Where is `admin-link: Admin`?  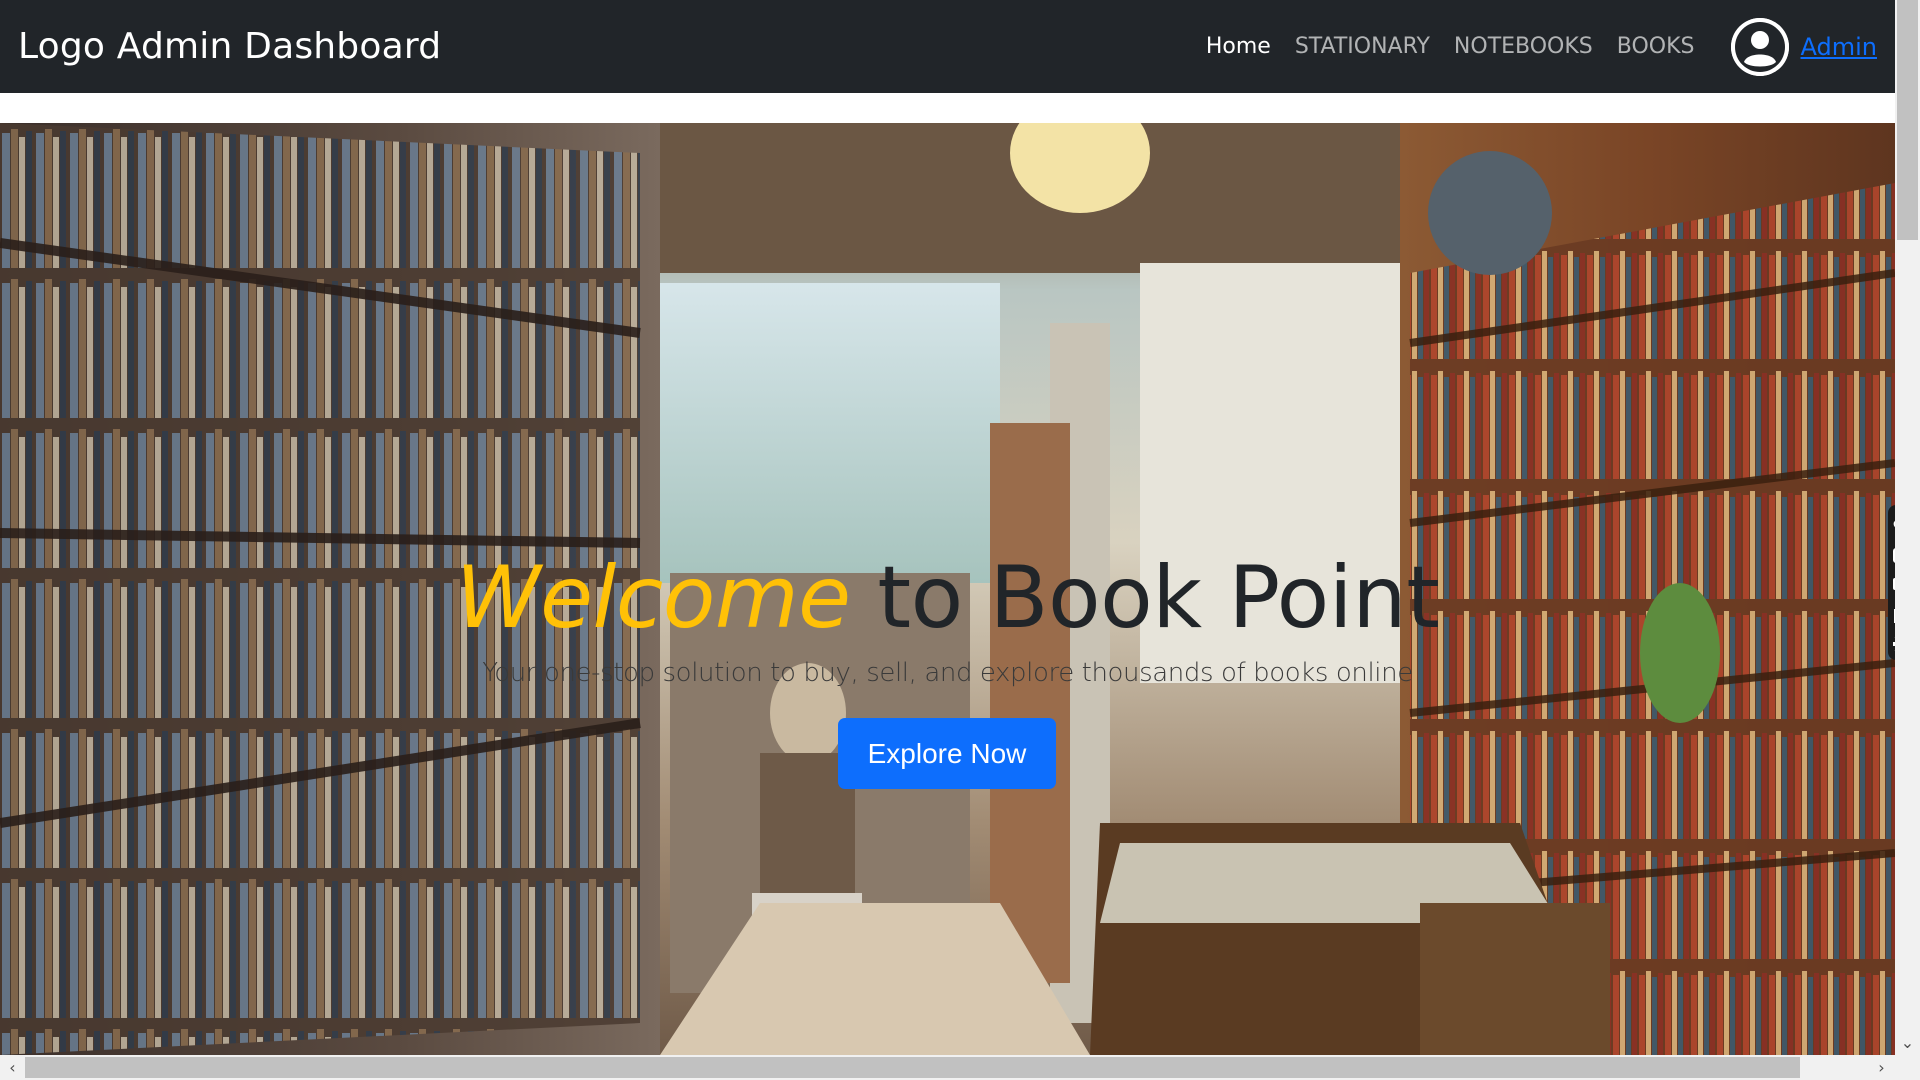
admin-link: Admin is located at coordinates (1839, 47).